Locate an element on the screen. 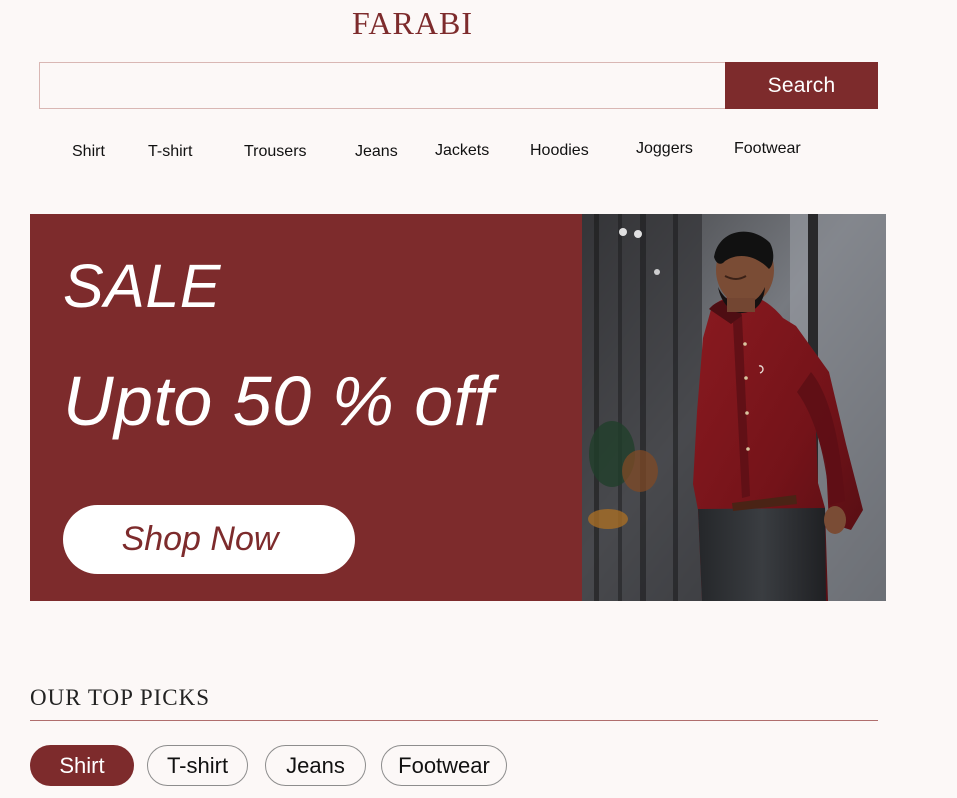  shop-now-button: Shop Now is located at coordinates (209, 539).